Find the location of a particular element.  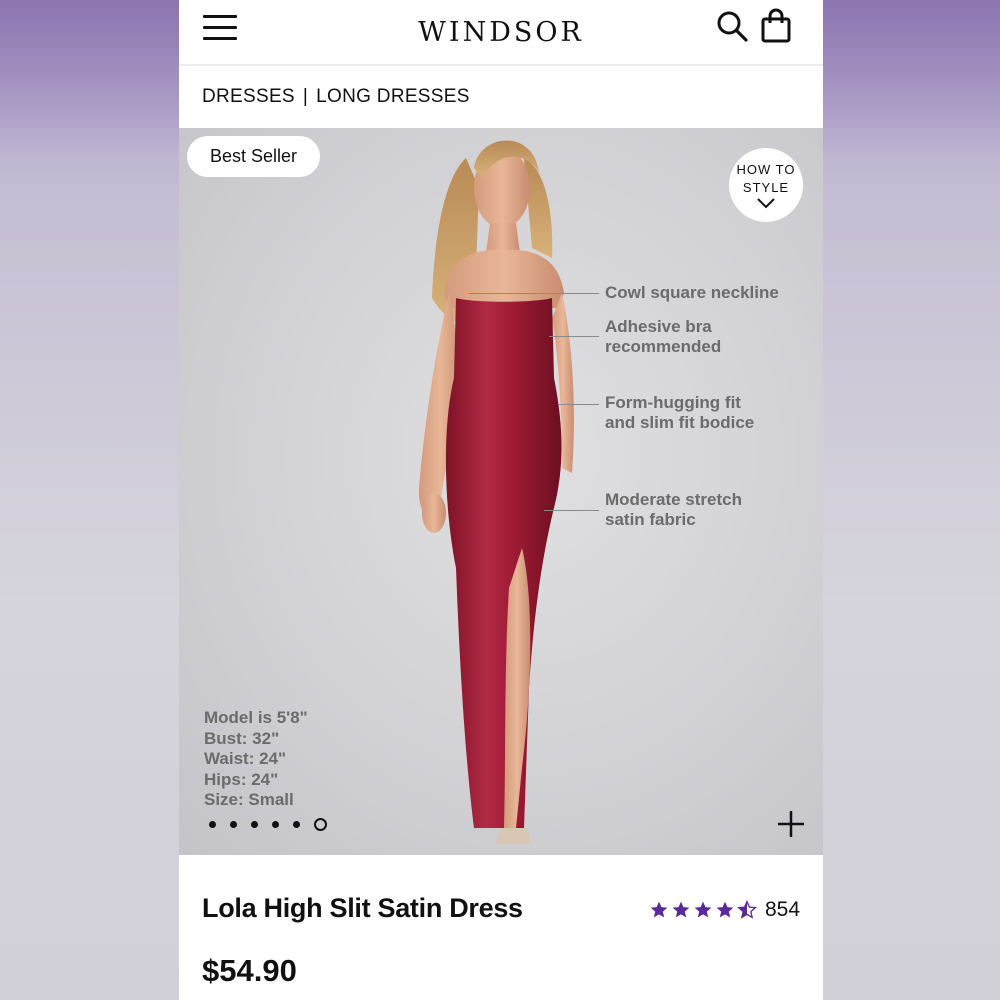

best-seller-badge: Best Seller is located at coordinates (253, 156).